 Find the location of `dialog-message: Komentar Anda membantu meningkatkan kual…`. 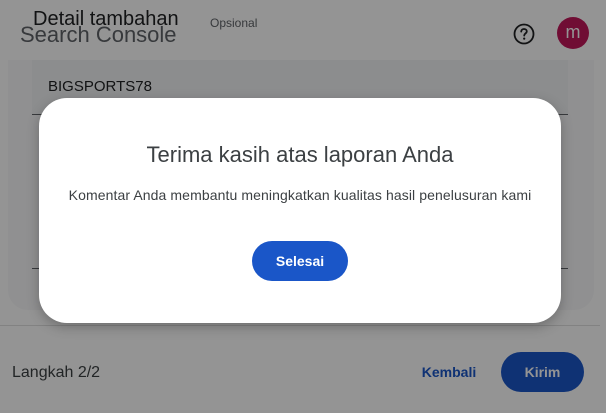

dialog-message: Komentar Anda membantu meningkatkan kual… is located at coordinates (300, 195).